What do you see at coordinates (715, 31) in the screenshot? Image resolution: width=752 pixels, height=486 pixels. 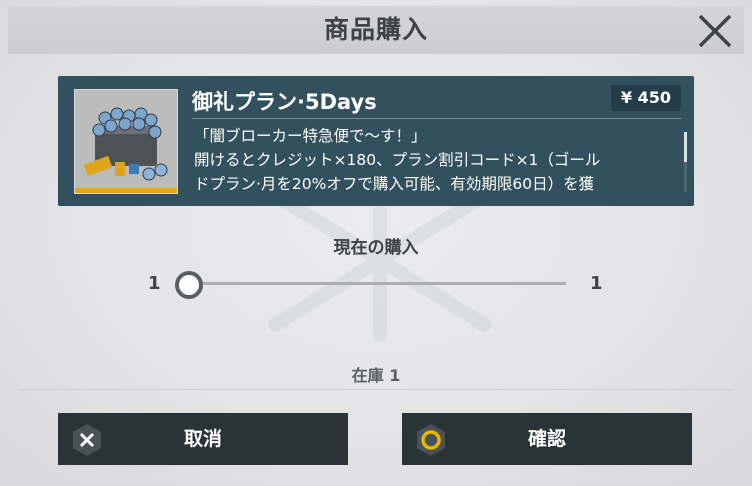 I see `close-icon` at bounding box center [715, 31].